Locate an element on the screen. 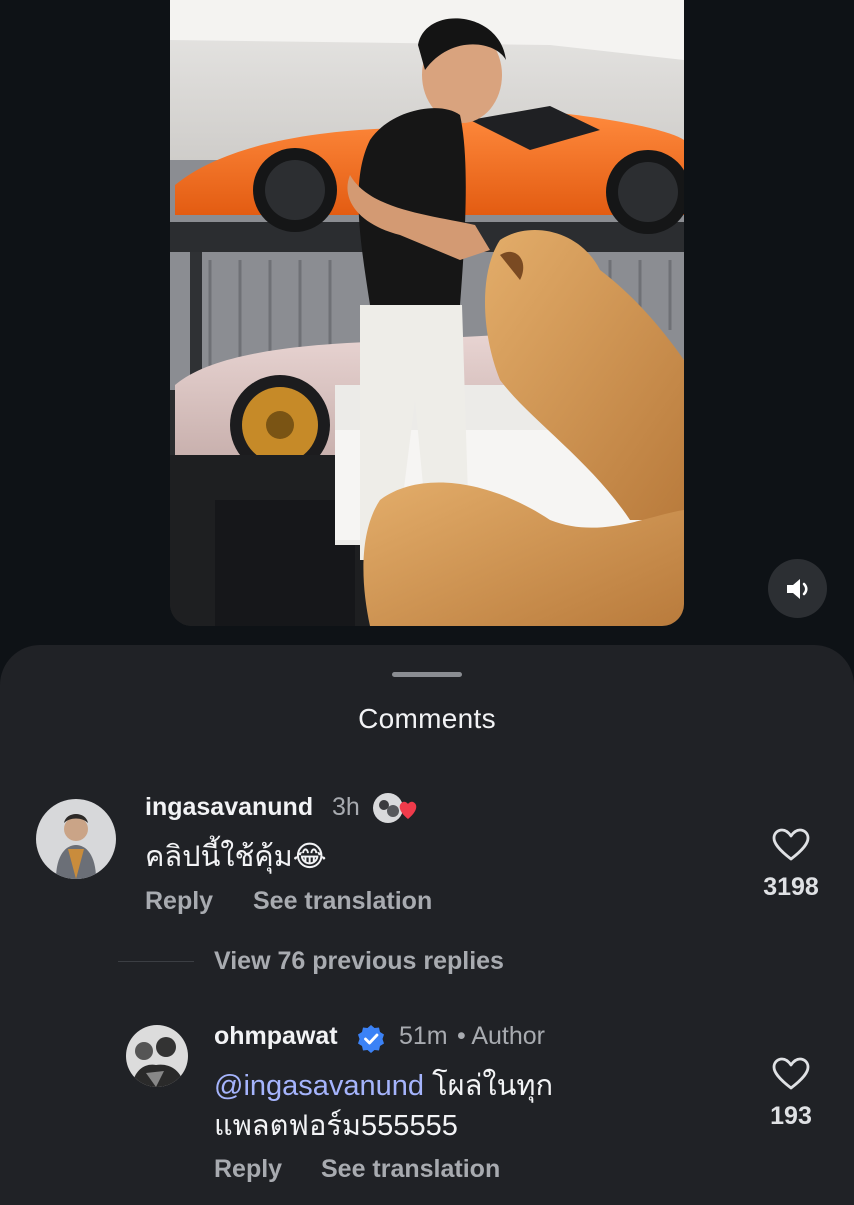 The image size is (854, 1205). laughing-emoji: 😂 is located at coordinates (309, 857).